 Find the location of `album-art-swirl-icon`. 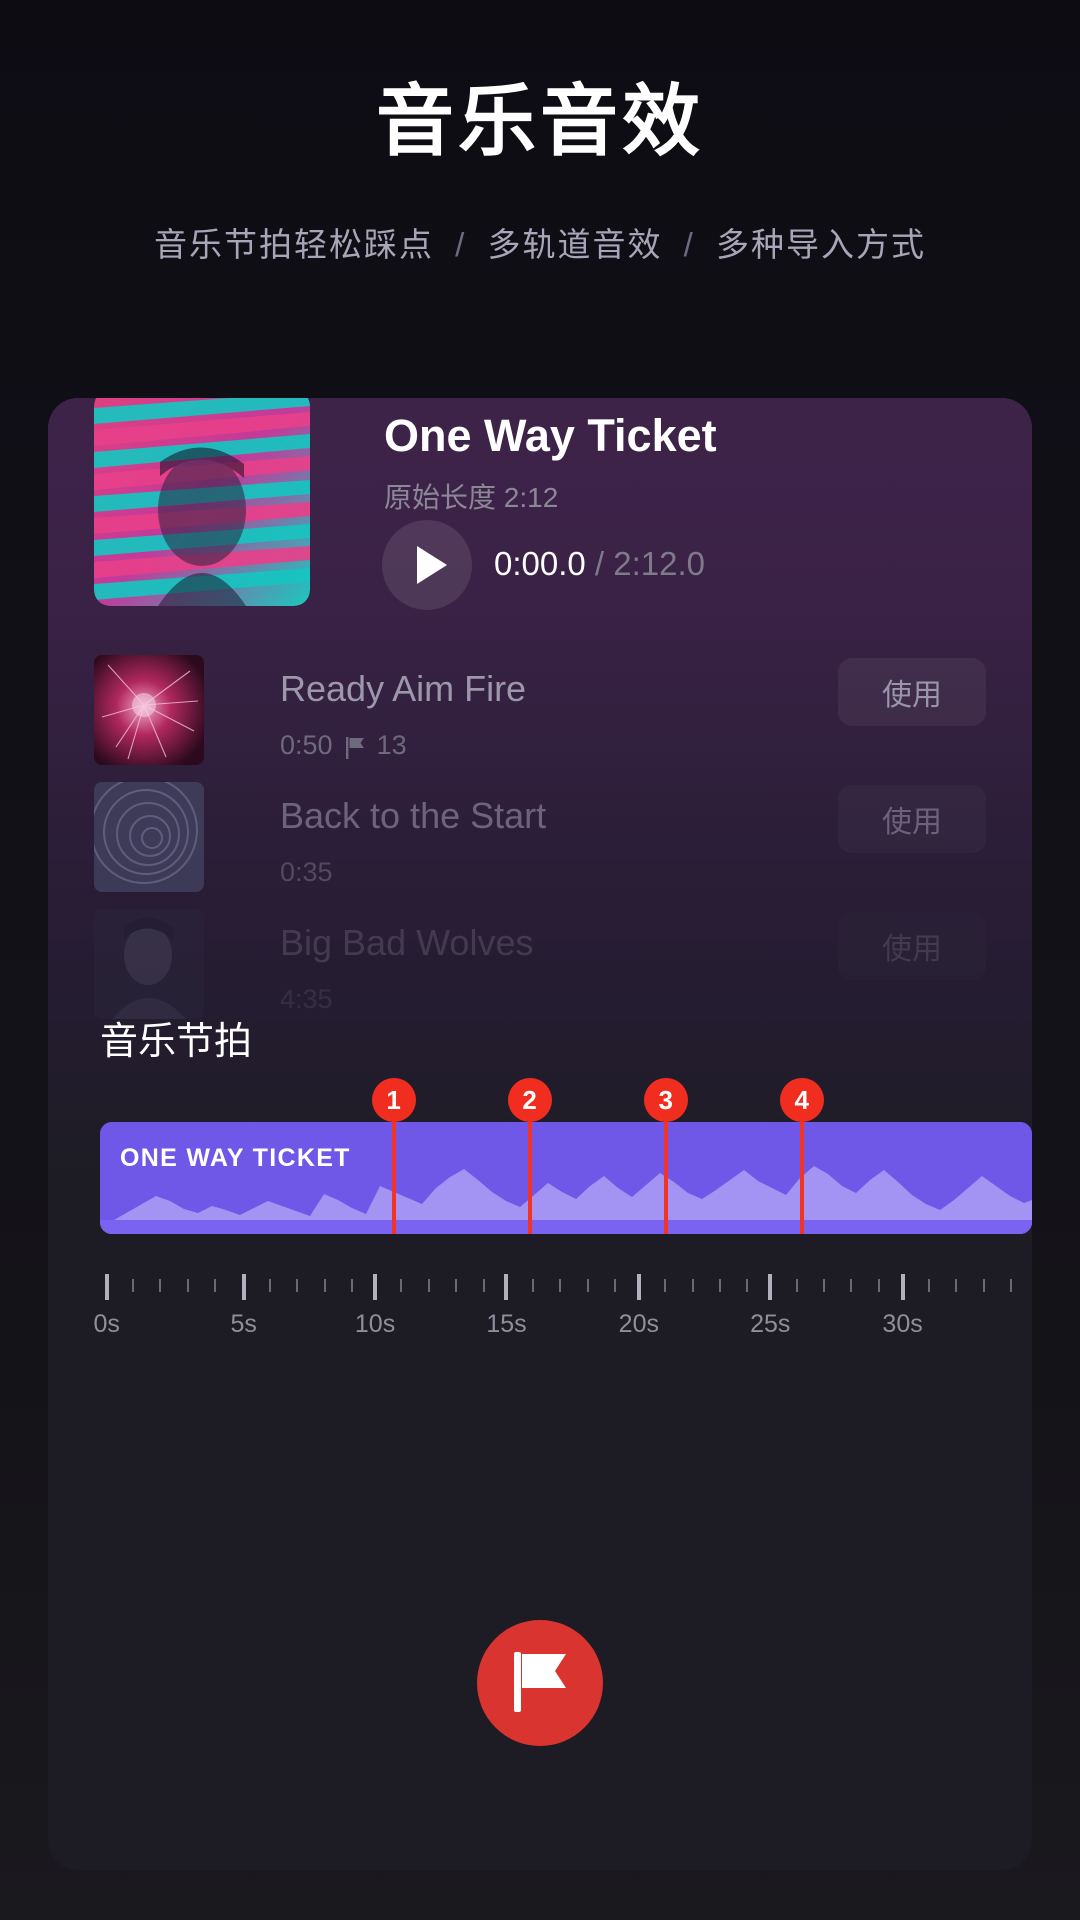

album-art-swirl-icon is located at coordinates (149, 837).